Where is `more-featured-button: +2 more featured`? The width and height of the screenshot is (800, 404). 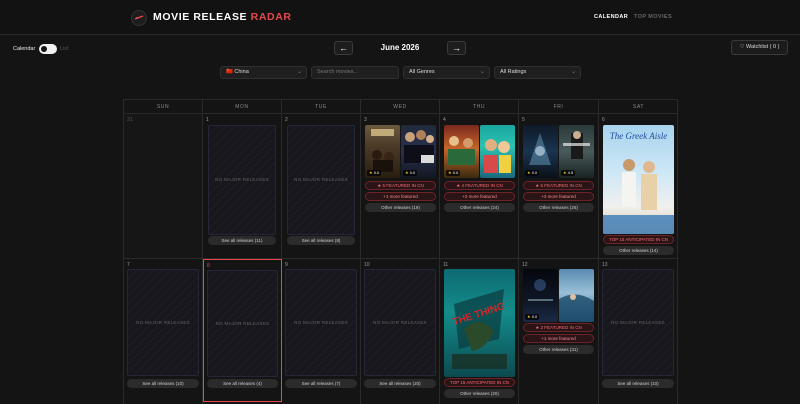 more-featured-button: +2 more featured is located at coordinates (479, 196).